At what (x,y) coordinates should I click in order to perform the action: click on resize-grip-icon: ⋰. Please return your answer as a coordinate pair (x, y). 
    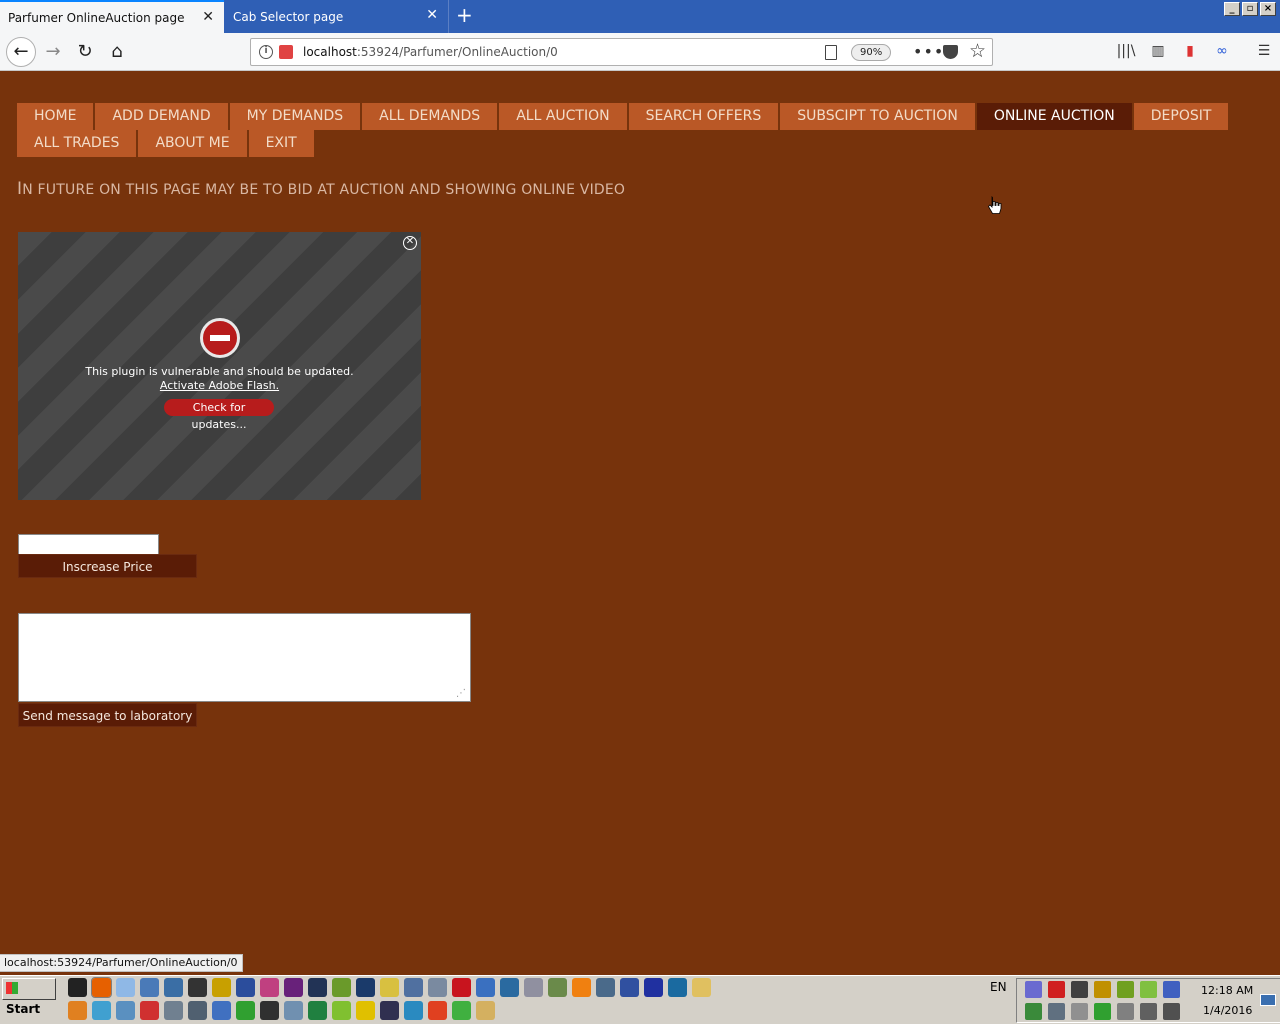
    Looking at the image, I should click on (462, 694).